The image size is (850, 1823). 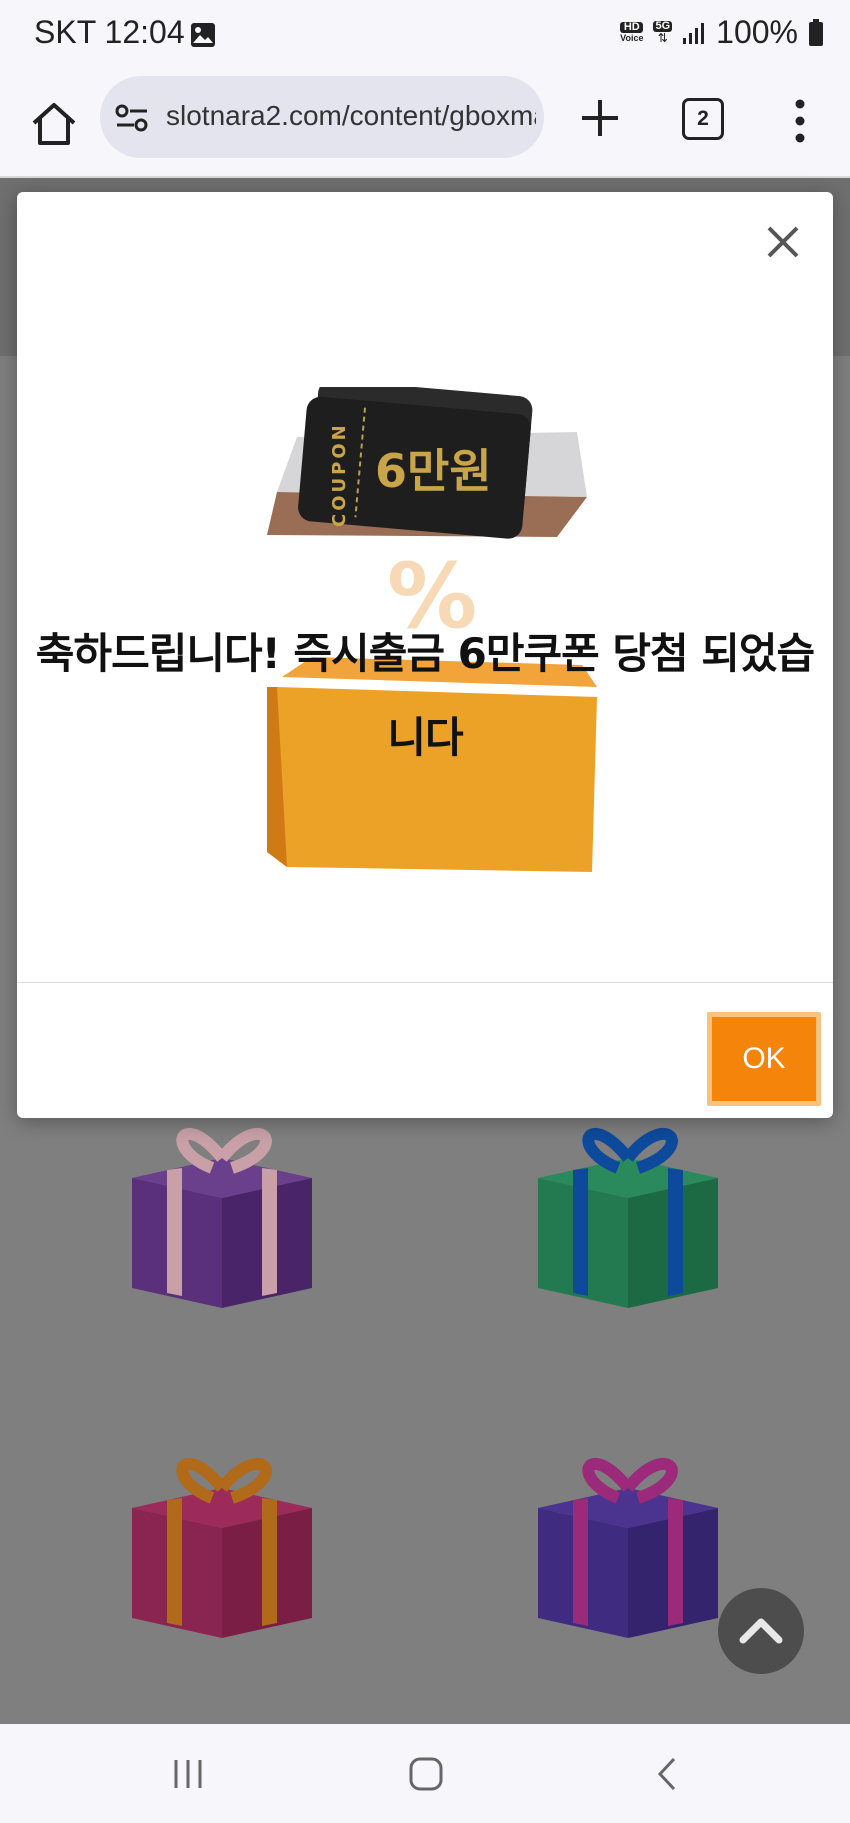 I want to click on signal-icon, so click(x=694, y=33).